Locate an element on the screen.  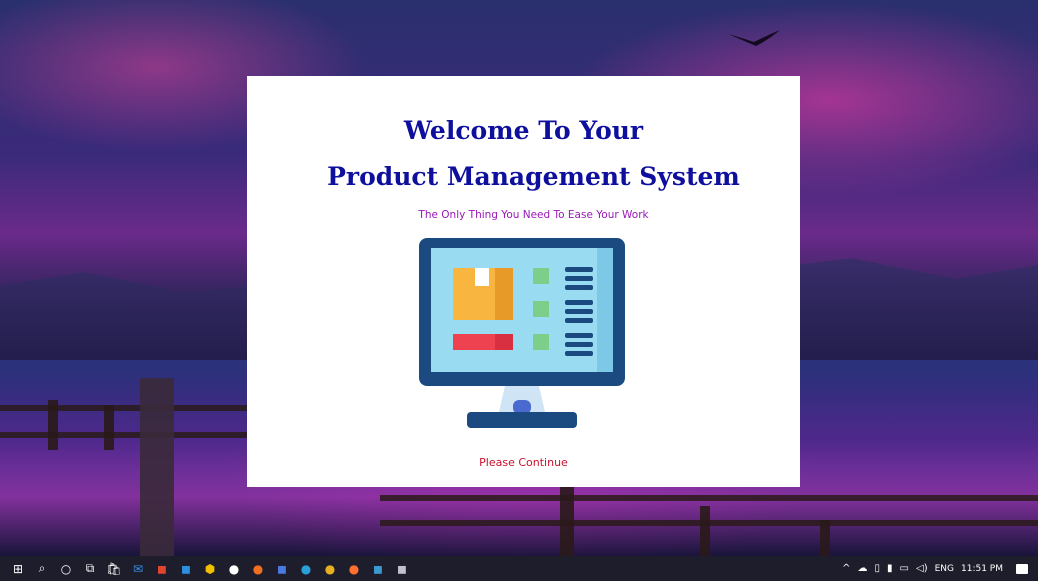
windows-start-icon: ⊞ is located at coordinates (18, 568).